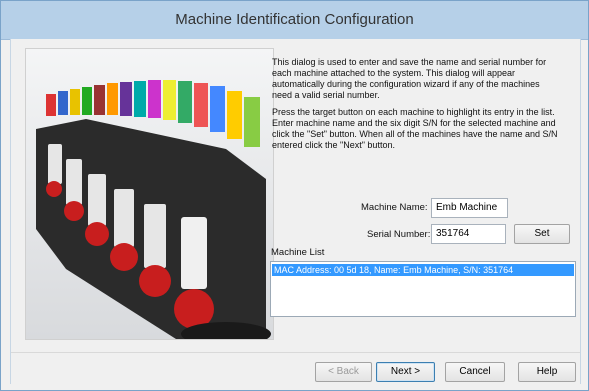  Describe the element at coordinates (295, 352) in the screenshot. I see `button-separator` at that location.